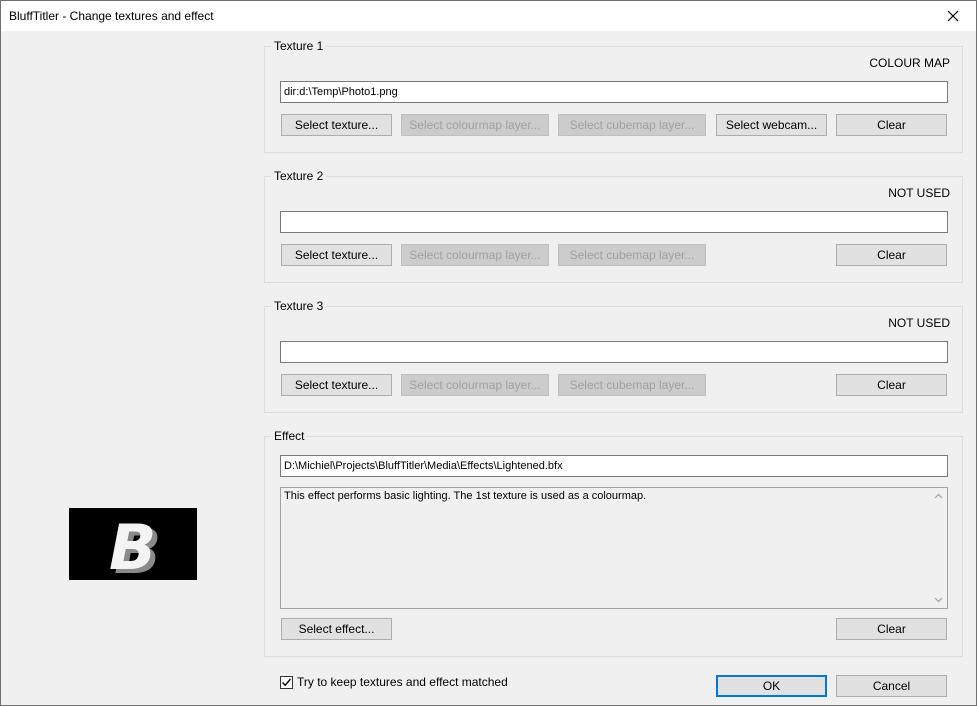  Describe the element at coordinates (289, 436) in the screenshot. I see `effect-title: Effect` at that location.